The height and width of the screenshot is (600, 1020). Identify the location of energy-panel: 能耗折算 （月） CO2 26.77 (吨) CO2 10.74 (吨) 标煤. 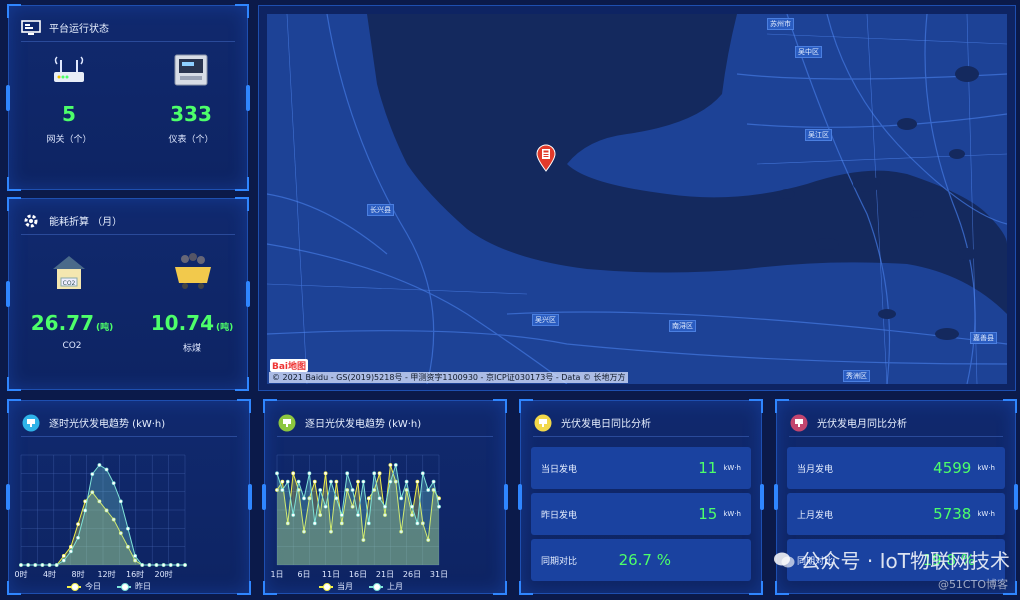
(128, 294).